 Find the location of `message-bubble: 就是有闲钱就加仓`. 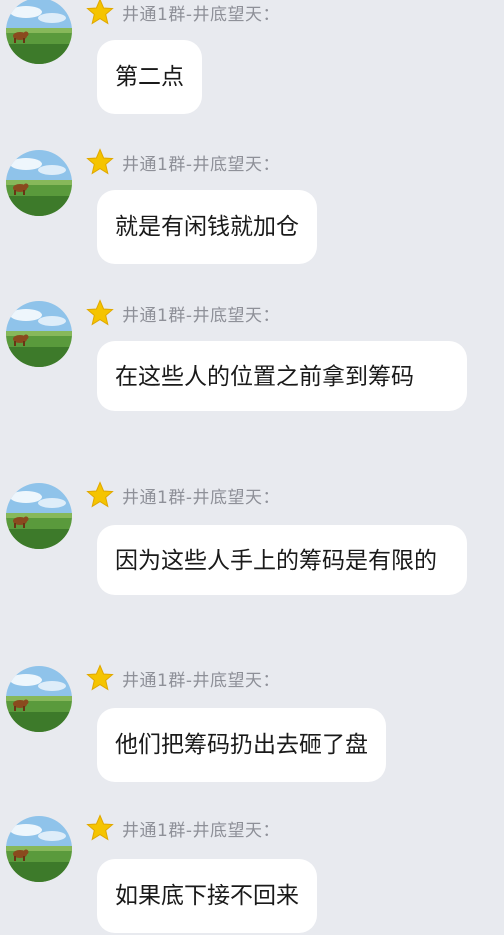

message-bubble: 就是有闲钱就加仓 is located at coordinates (207, 227).